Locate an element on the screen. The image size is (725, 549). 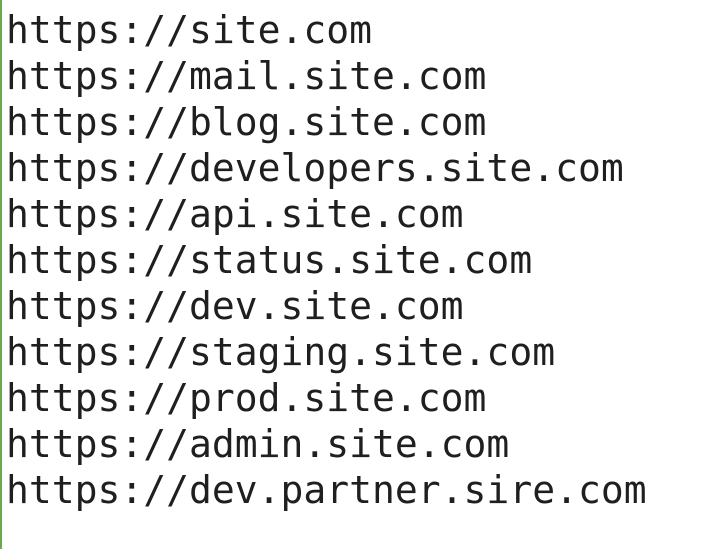
url-line: https://developers.site.com is located at coordinates (326, 168).